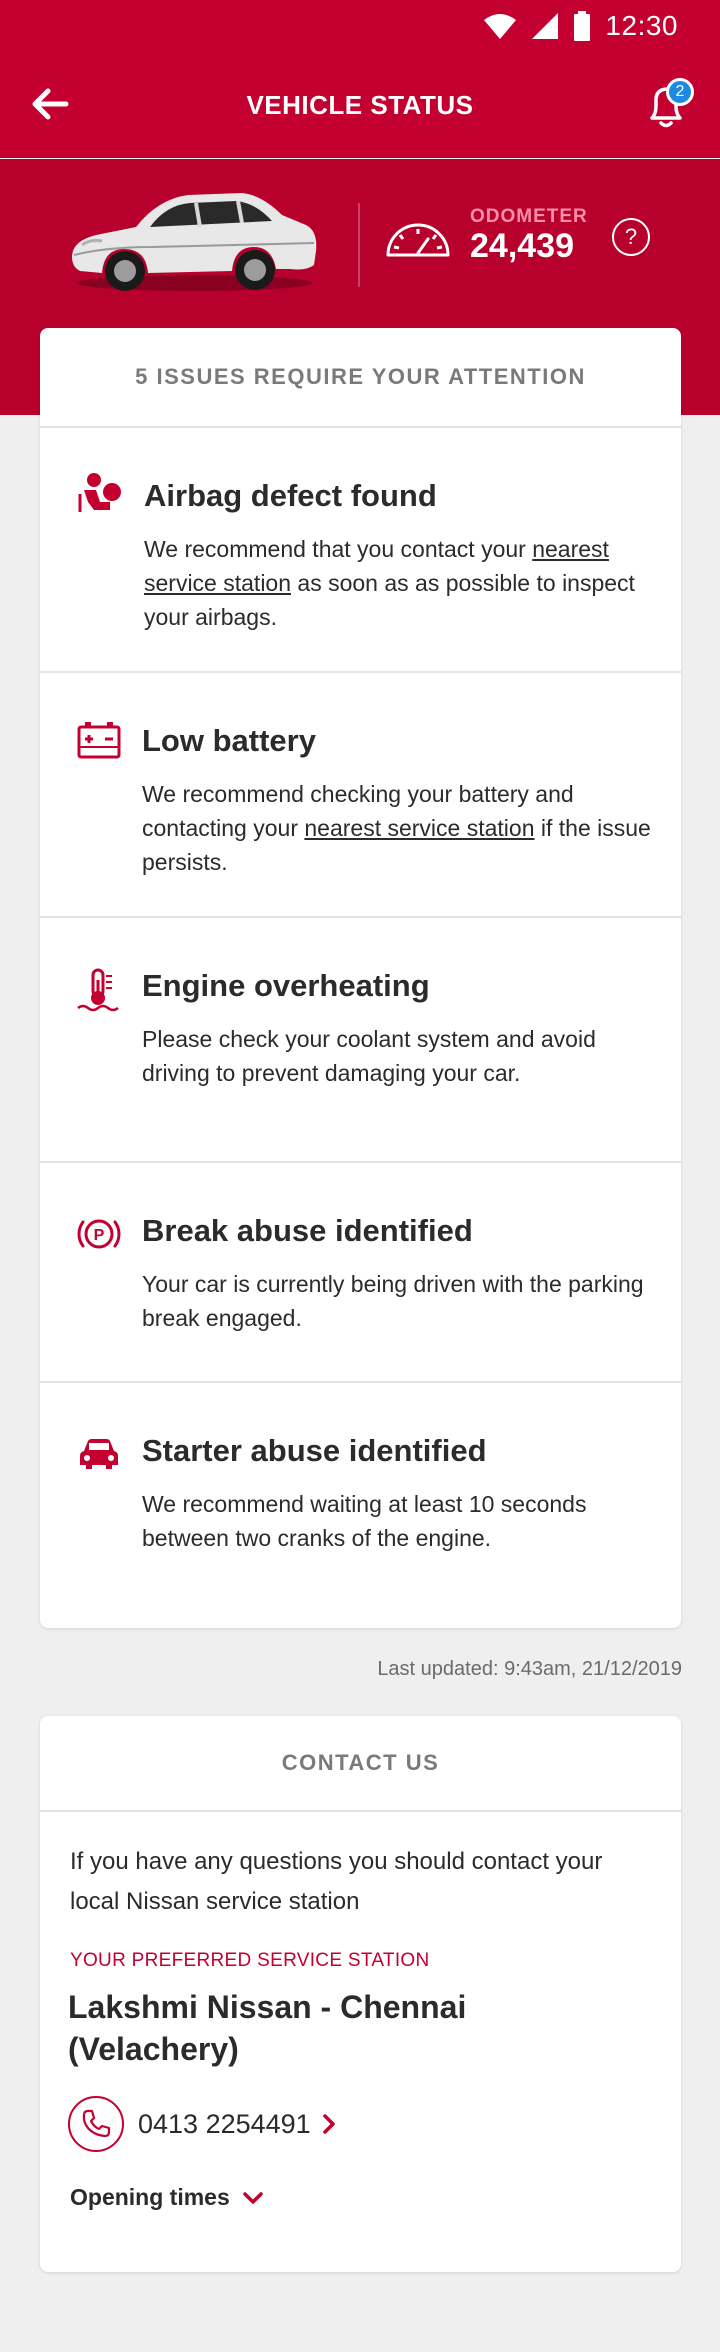 The height and width of the screenshot is (2352, 720). I want to click on issue-title: Airbag defect found, so click(290, 495).